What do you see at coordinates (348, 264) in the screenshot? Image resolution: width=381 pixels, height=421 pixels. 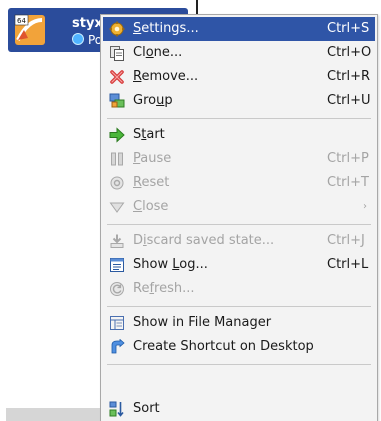 I see `menu-item-shortcut: Ctrl+L` at bounding box center [348, 264].